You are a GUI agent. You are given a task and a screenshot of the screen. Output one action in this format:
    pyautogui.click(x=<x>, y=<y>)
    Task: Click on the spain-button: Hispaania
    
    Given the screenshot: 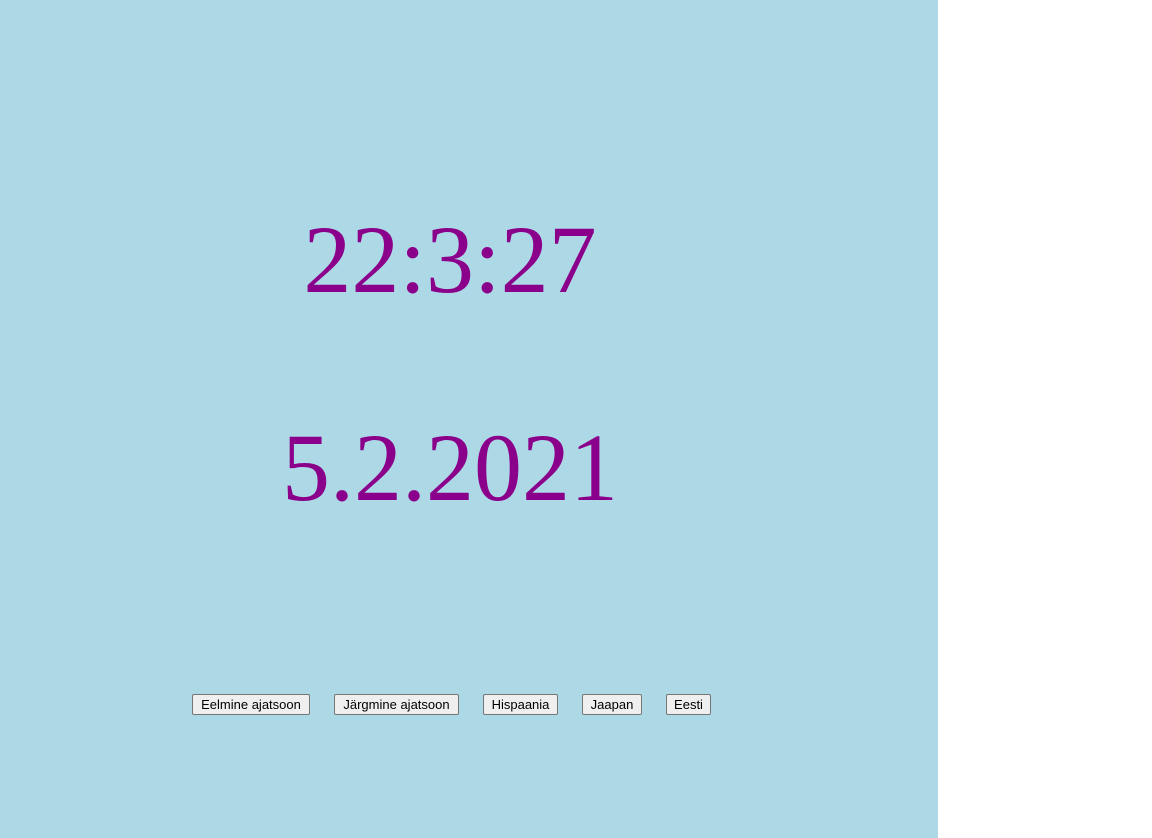 What is the action you would take?
    pyautogui.click(x=520, y=704)
    